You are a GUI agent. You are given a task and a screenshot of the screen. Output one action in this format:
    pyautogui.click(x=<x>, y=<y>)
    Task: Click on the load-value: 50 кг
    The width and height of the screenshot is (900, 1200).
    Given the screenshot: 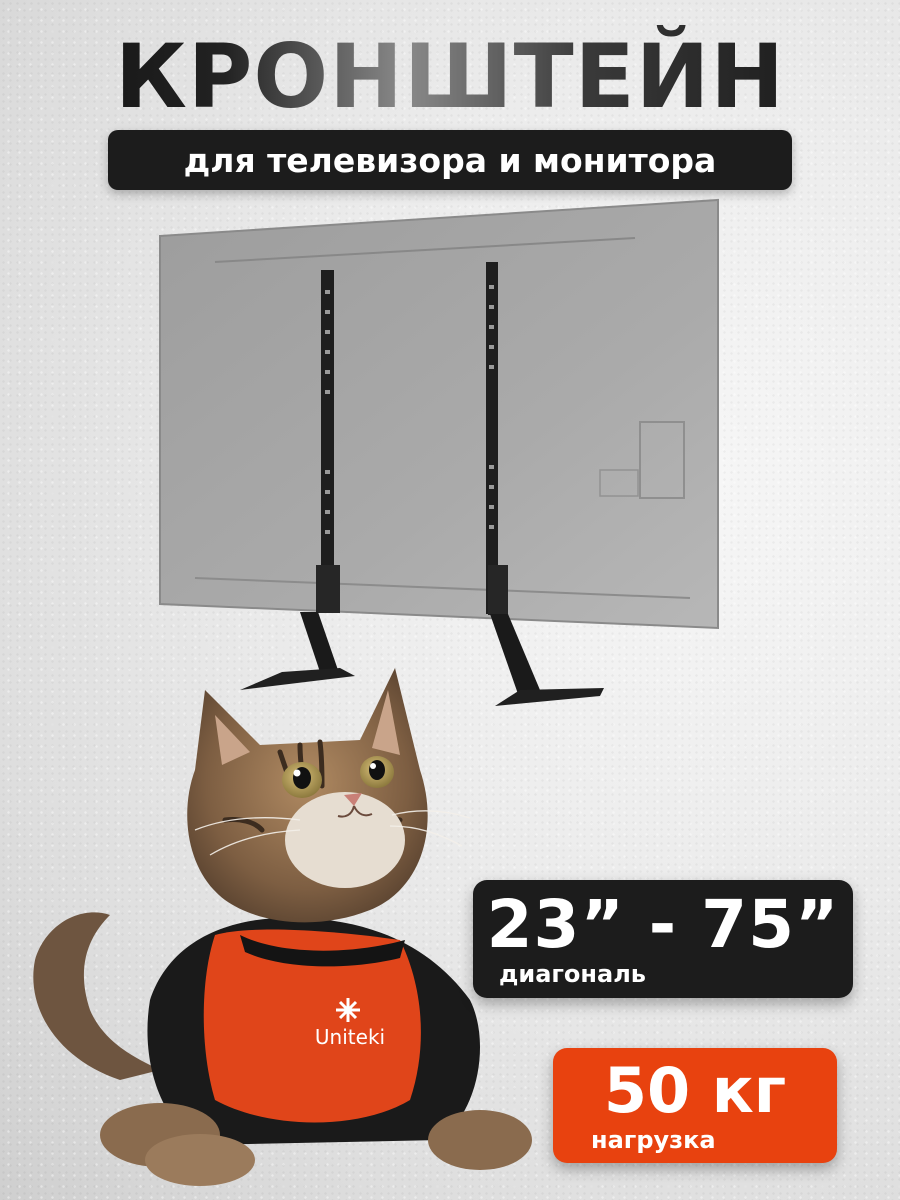 What is the action you would take?
    pyautogui.click(x=695, y=1090)
    